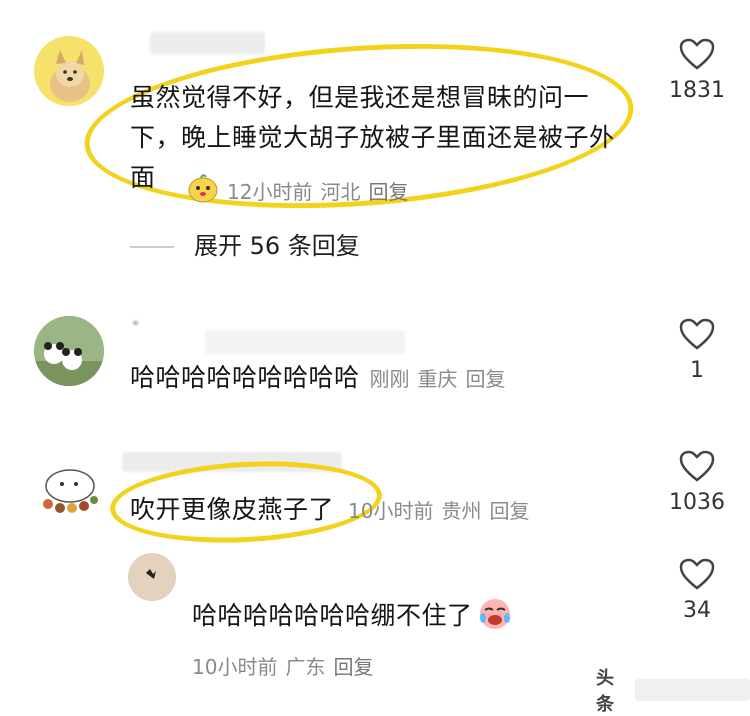 The width and height of the screenshot is (750, 716). What do you see at coordinates (692, 690) in the screenshot?
I see `watermark-bar` at bounding box center [692, 690].